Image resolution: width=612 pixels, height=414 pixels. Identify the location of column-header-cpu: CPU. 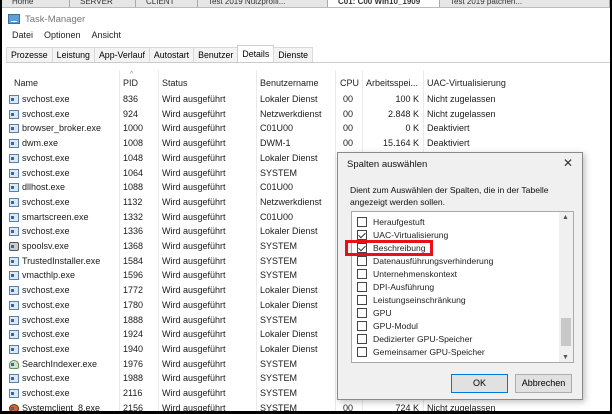
(349, 83).